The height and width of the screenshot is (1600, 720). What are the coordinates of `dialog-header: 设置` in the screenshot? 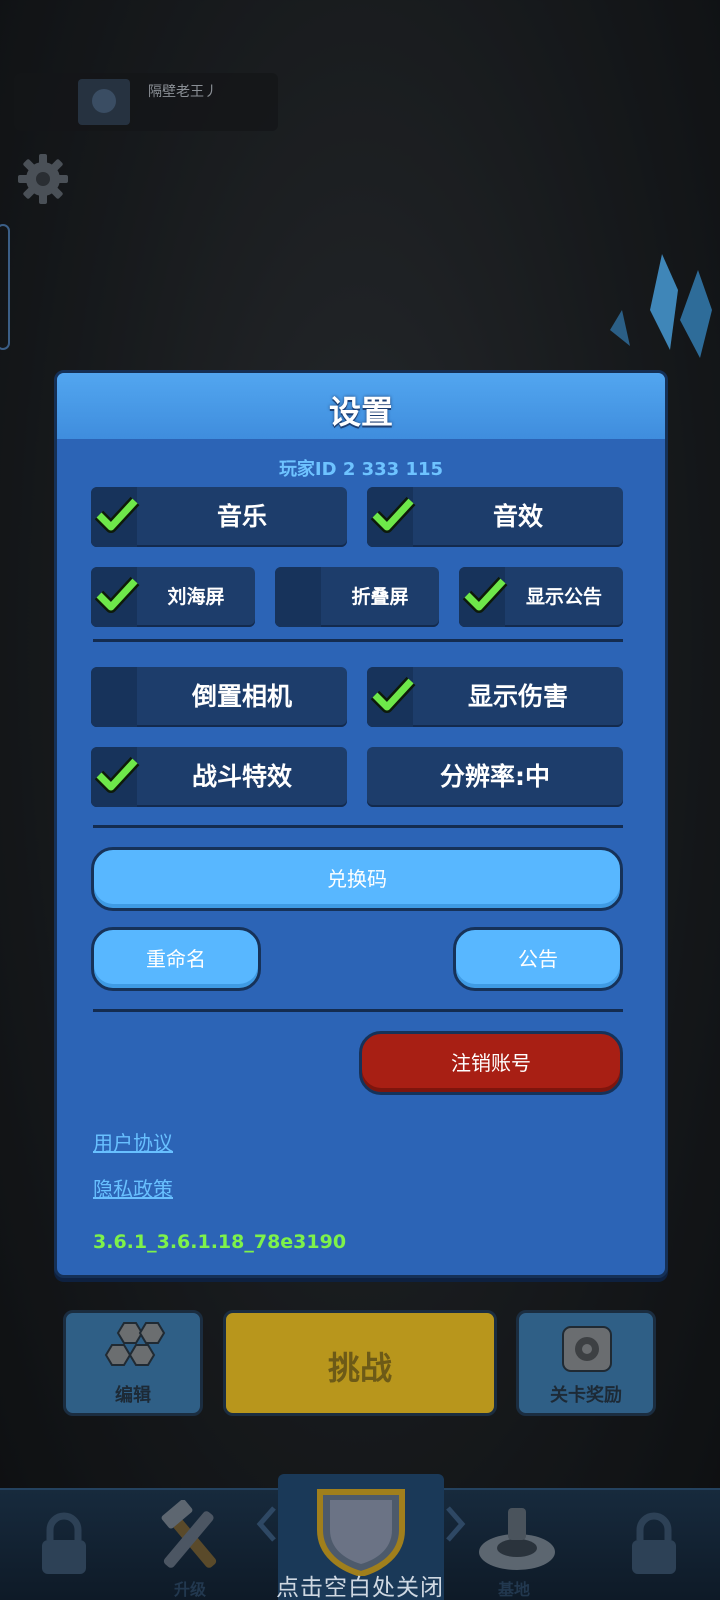 It's located at (361, 406).